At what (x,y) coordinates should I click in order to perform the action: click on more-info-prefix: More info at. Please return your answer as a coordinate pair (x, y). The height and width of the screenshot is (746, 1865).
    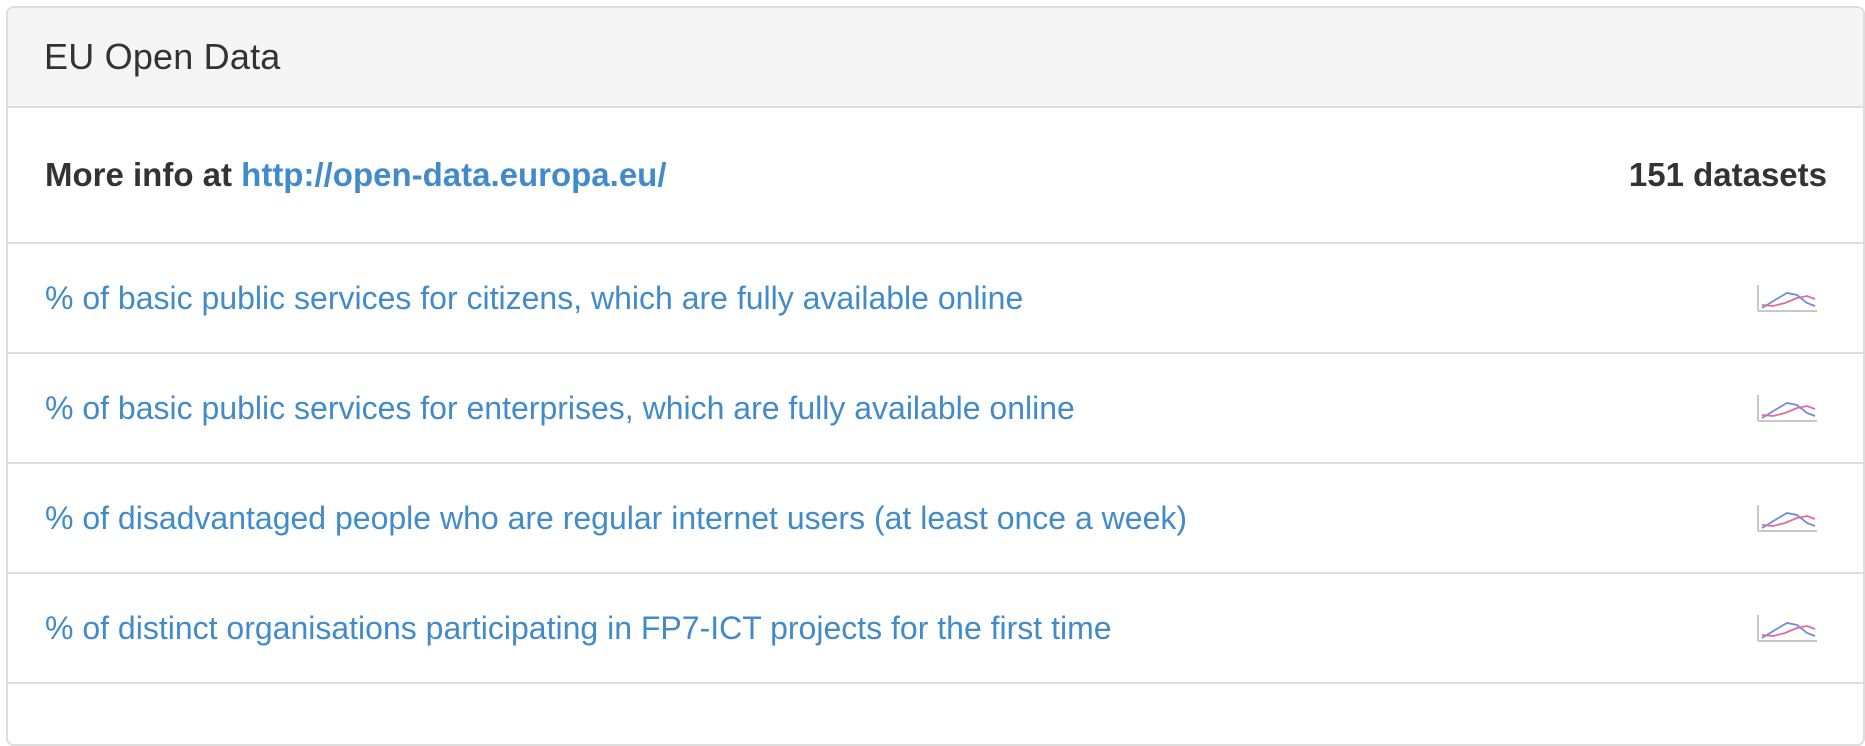
    Looking at the image, I should click on (138, 174).